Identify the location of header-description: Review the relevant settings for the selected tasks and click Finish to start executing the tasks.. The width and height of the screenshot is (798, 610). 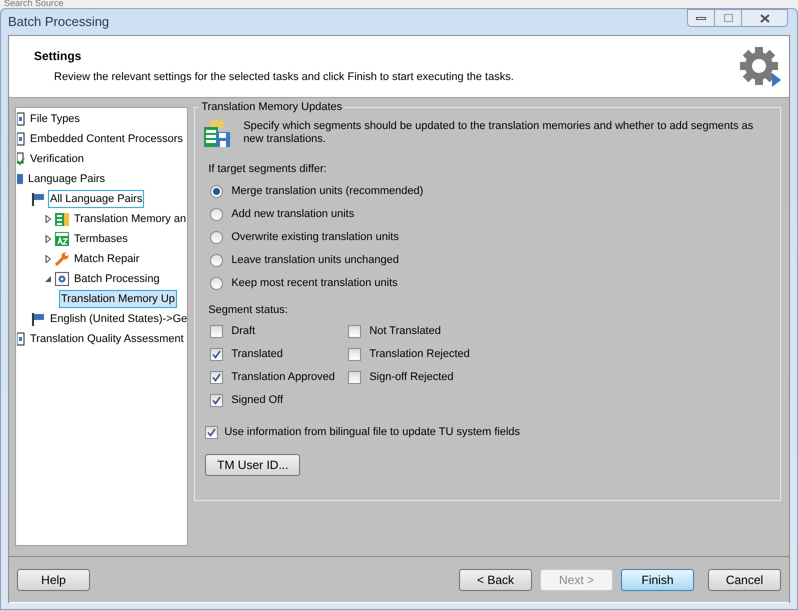
(283, 78).